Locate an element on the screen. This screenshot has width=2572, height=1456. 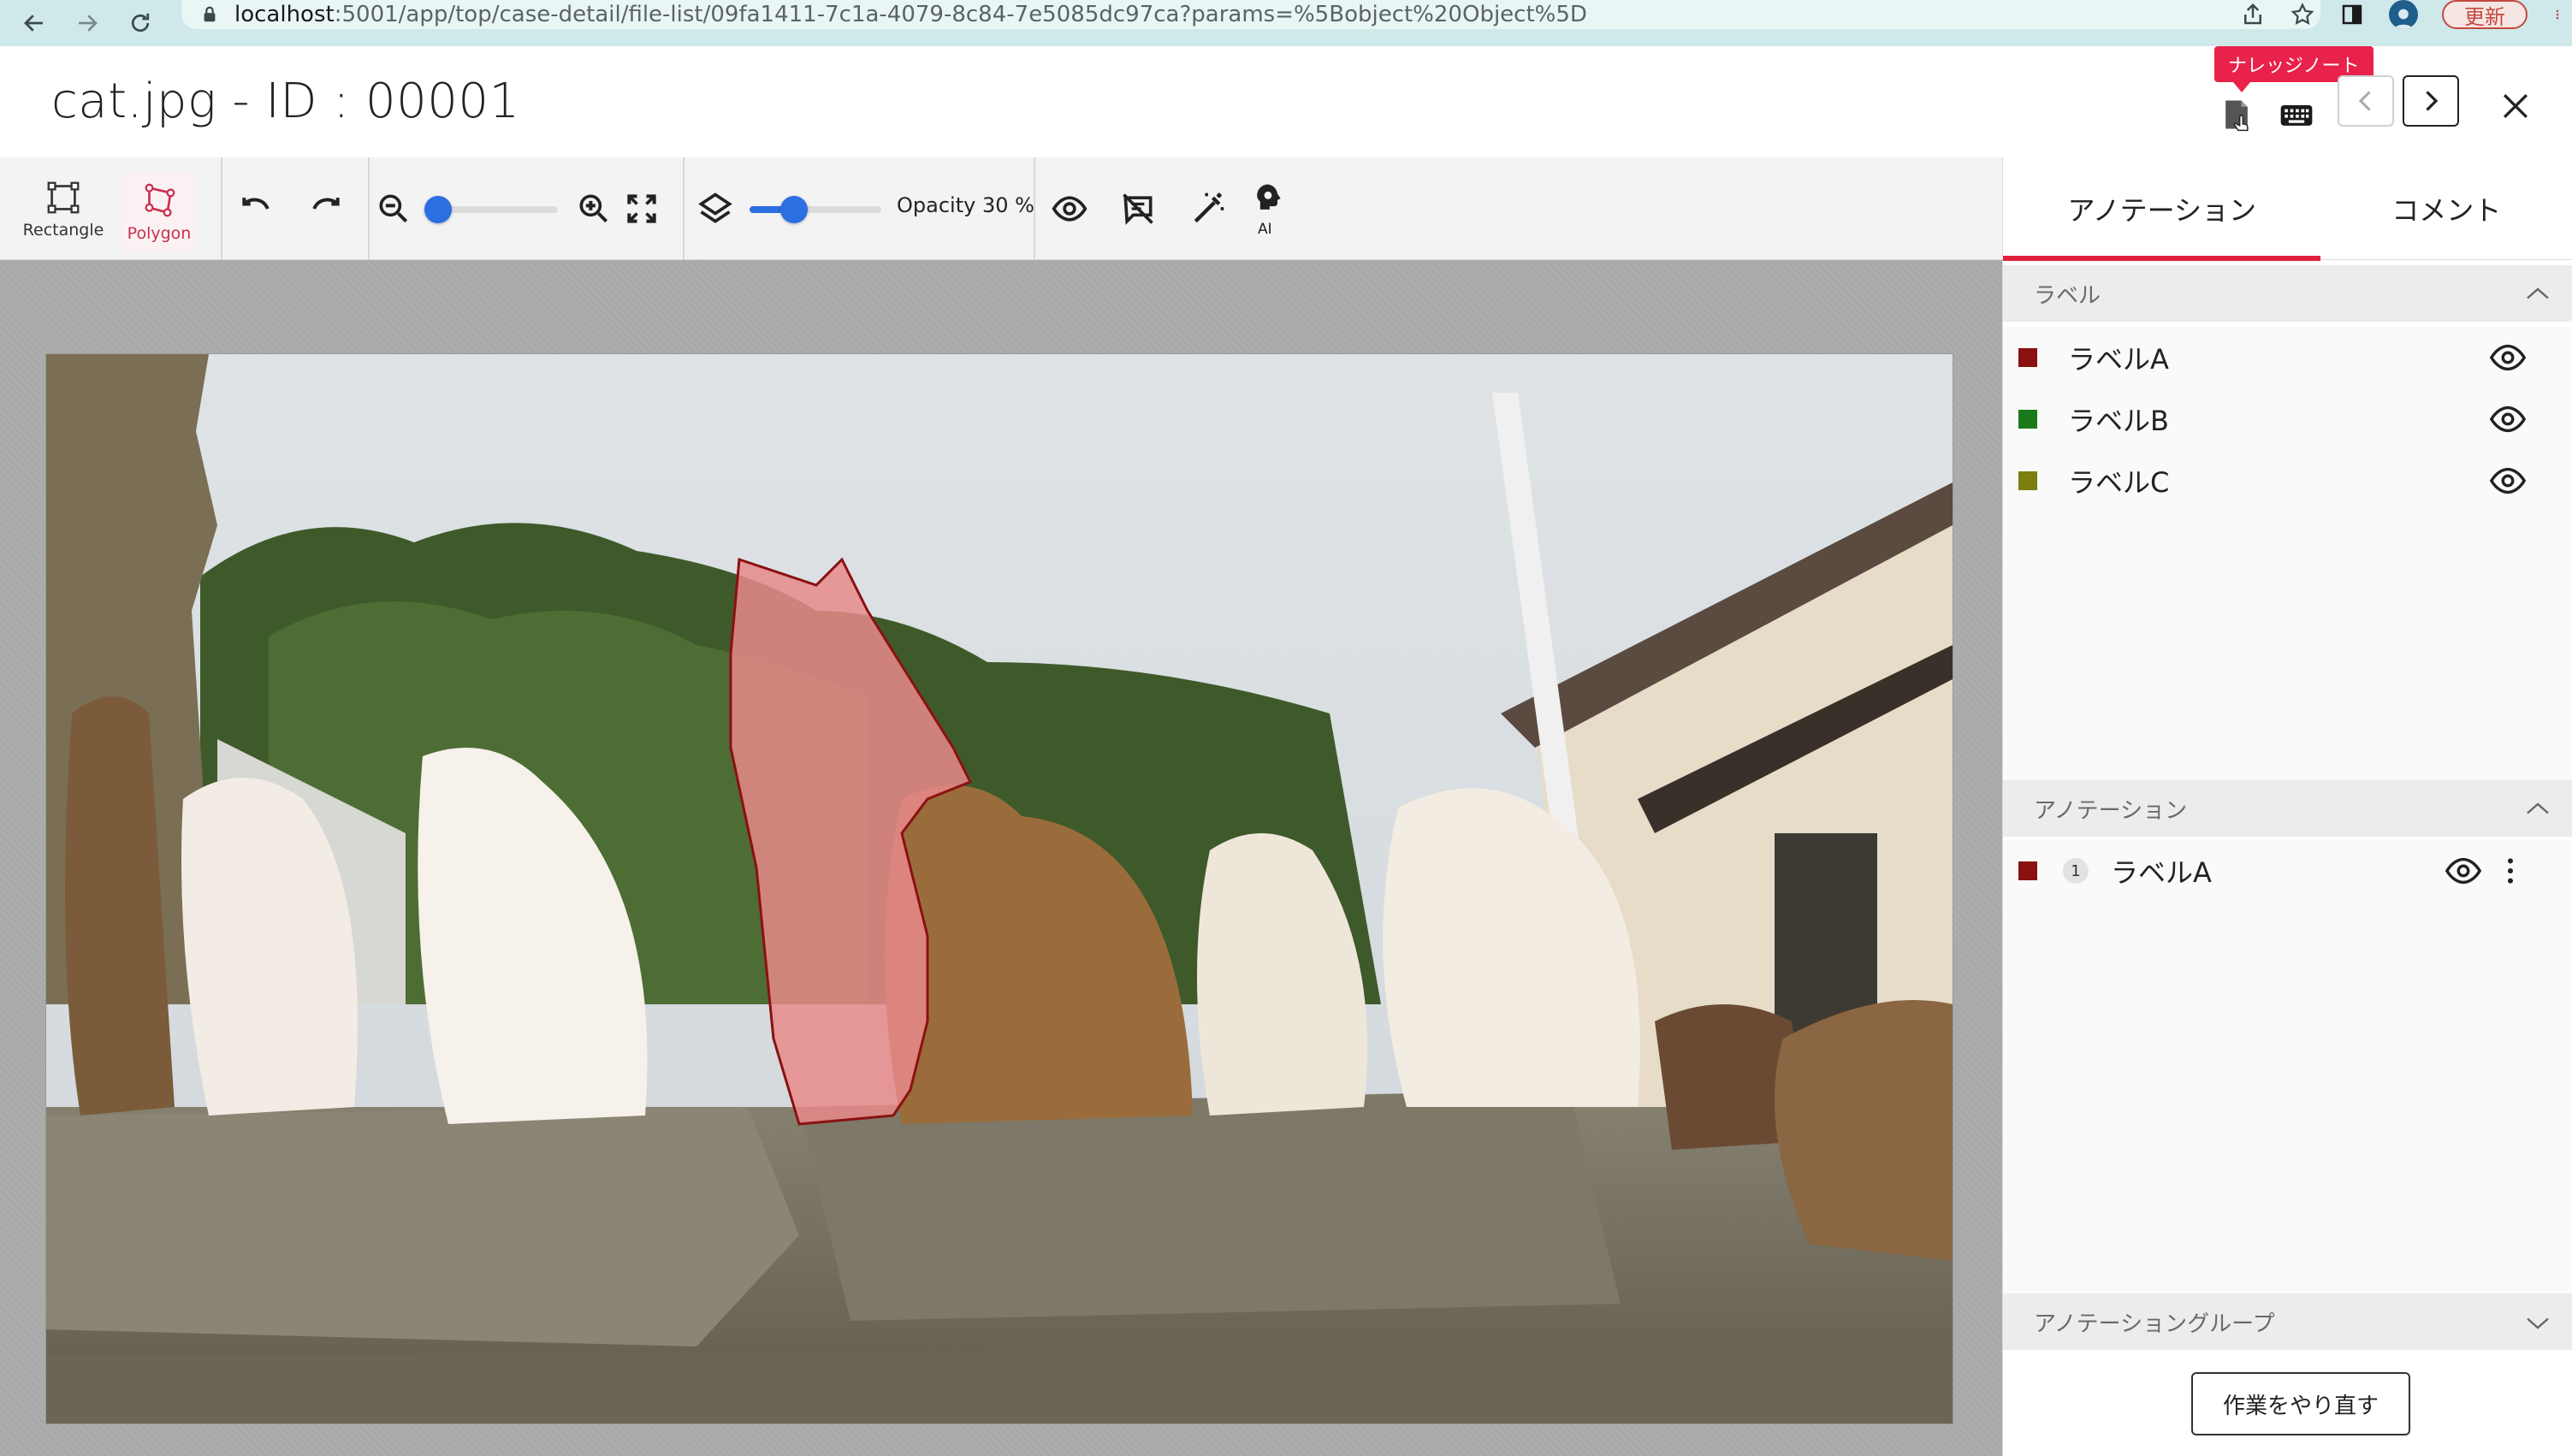
browser-actions: 更新 is located at coordinates (2406, 14).